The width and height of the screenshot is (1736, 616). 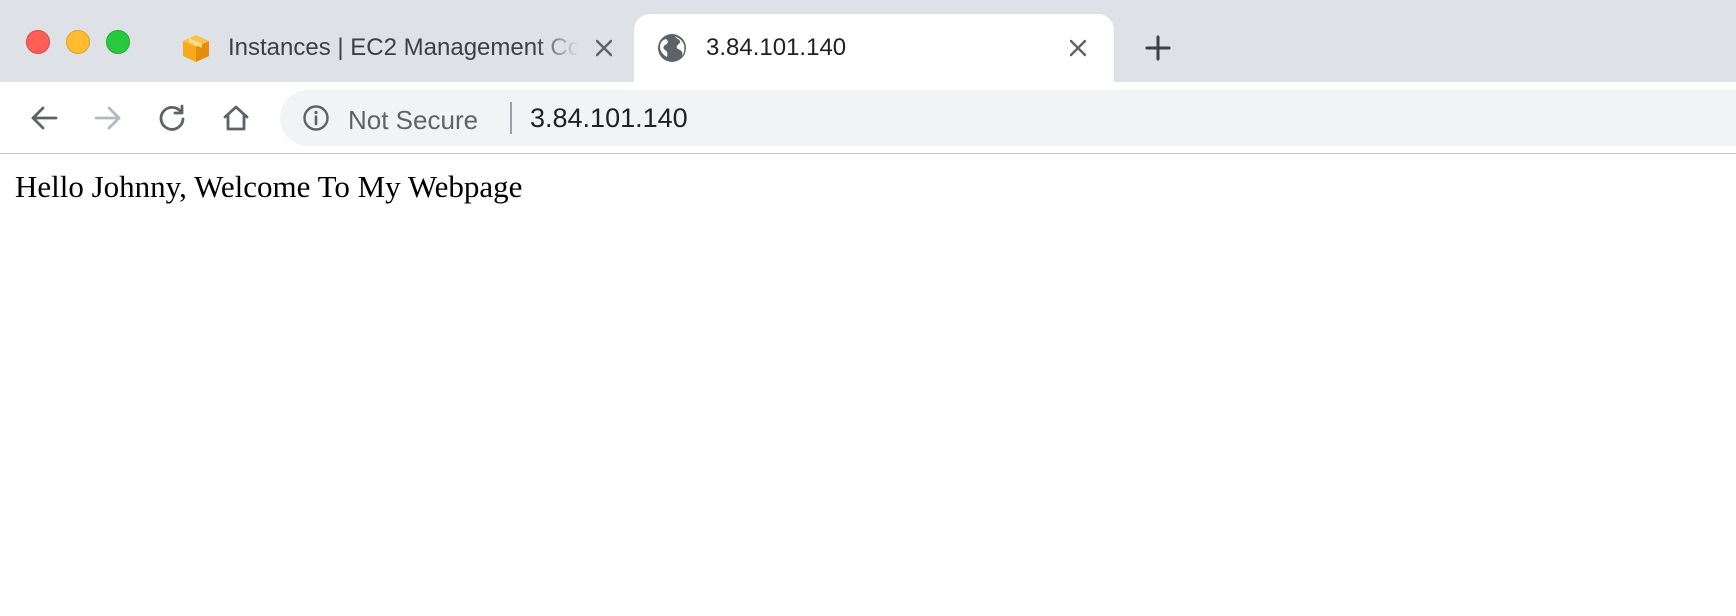 I want to click on forward-arrow-icon, so click(x=108, y=118).